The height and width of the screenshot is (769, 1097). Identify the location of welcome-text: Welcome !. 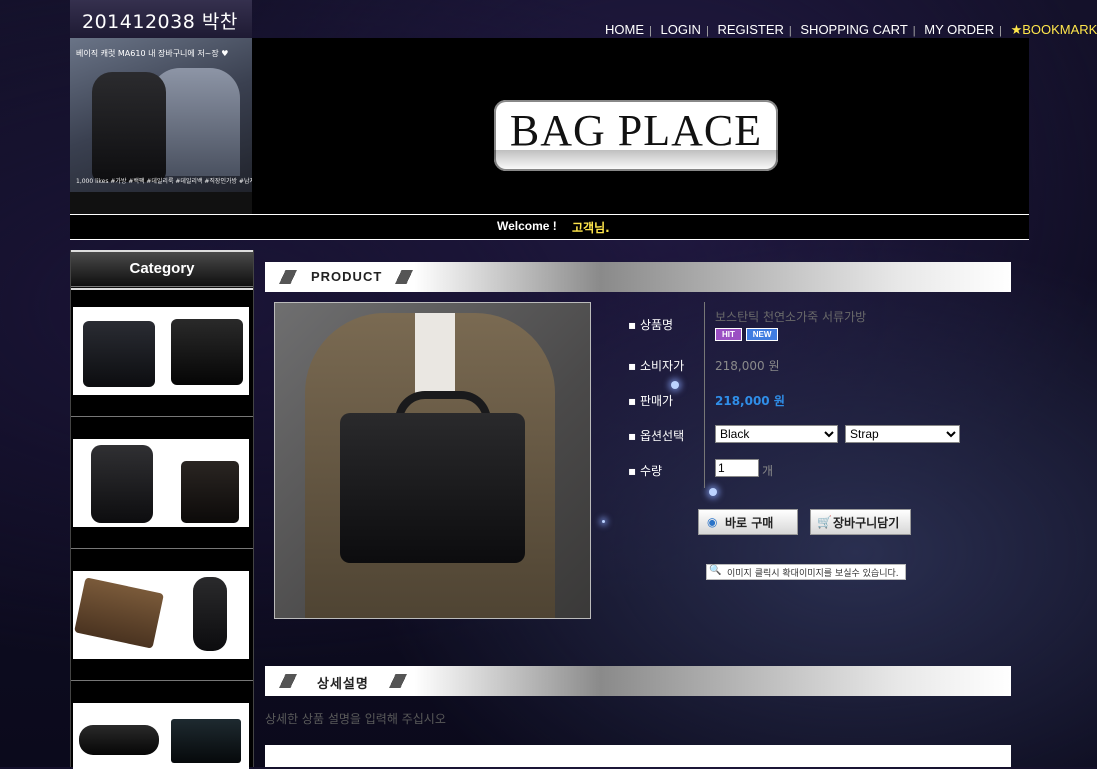
(527, 226).